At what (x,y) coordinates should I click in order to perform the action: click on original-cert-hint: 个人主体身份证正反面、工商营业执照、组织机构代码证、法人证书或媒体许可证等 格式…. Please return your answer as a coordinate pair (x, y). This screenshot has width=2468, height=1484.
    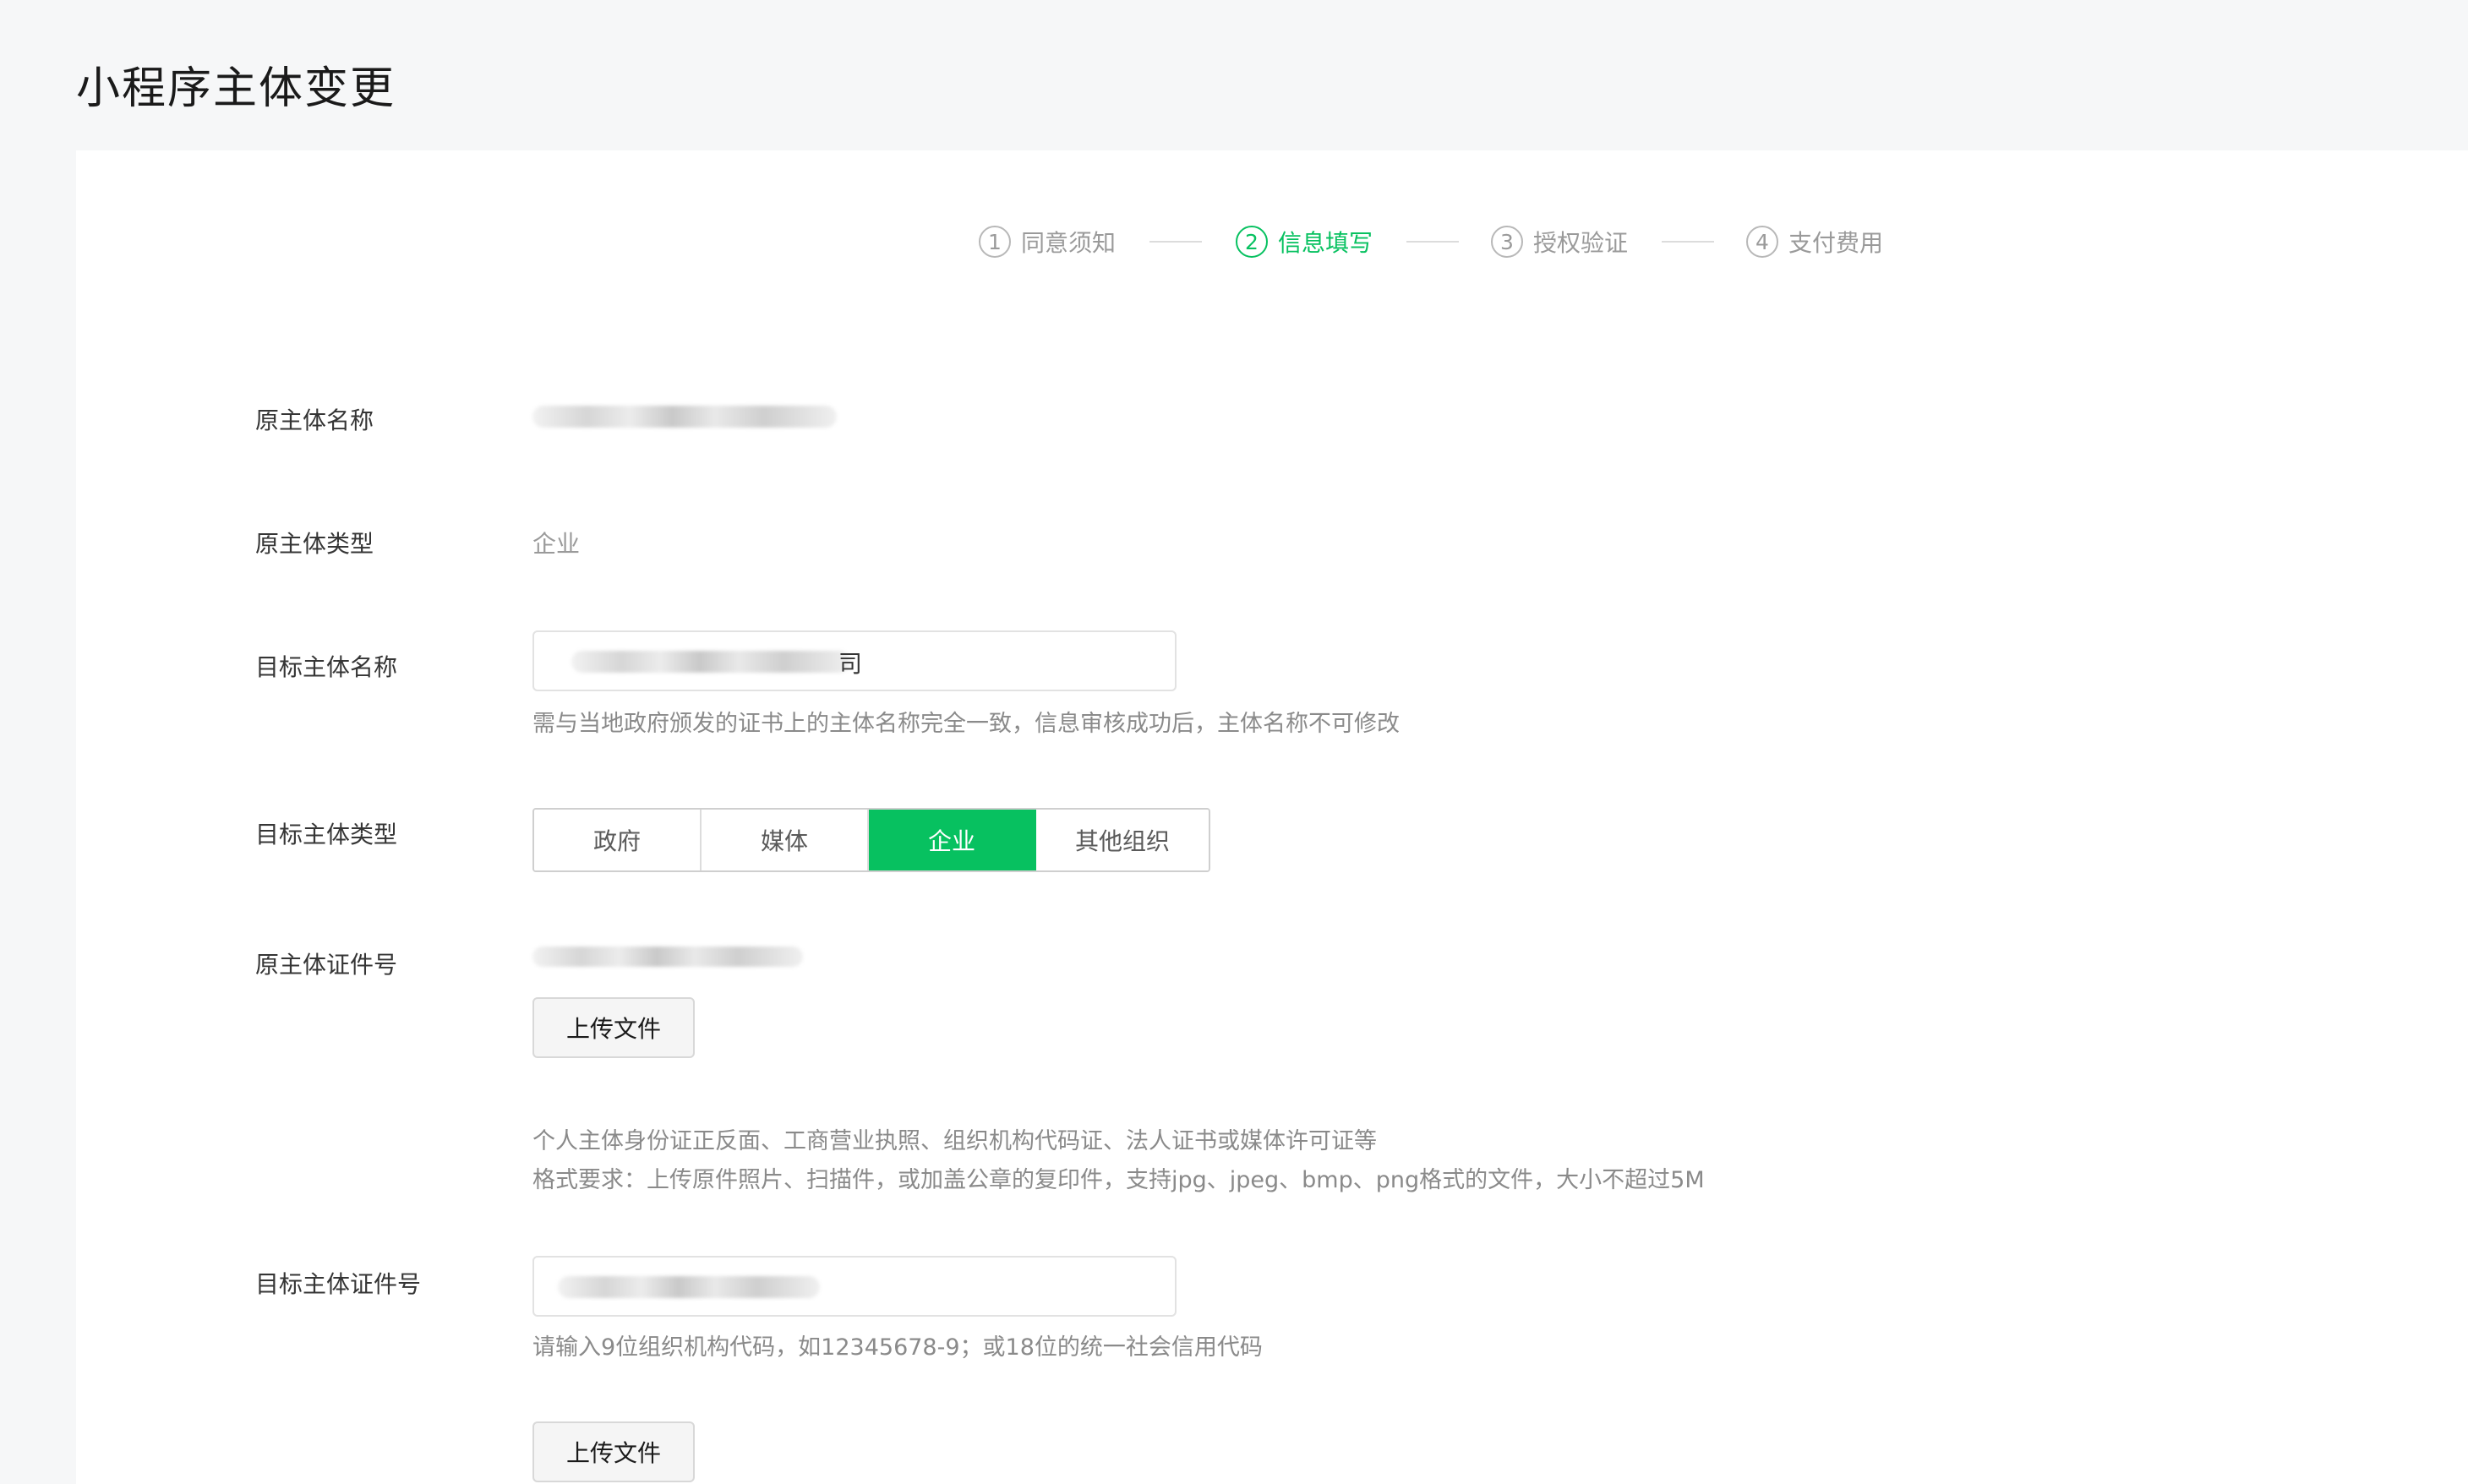
    Looking at the image, I should click on (1119, 1161).